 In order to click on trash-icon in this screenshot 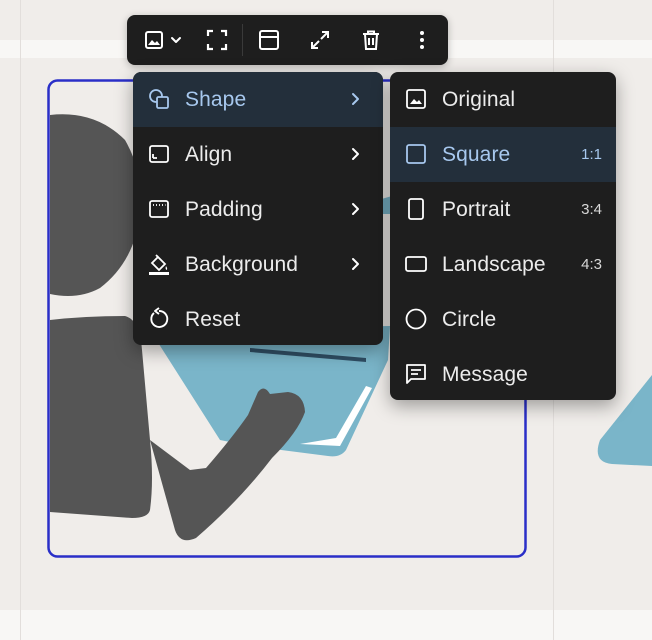, I will do `click(371, 40)`.